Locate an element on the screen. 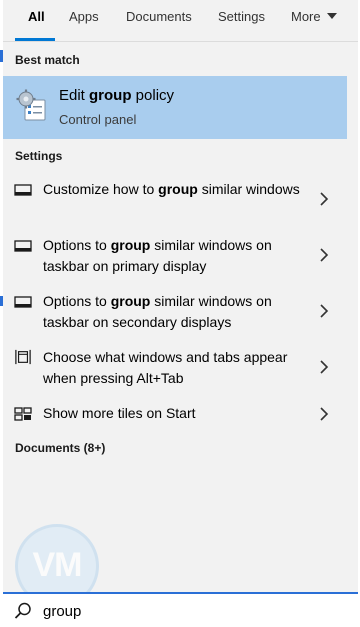  best-match-result: Edit group policy Control panel is located at coordinates (175, 107).